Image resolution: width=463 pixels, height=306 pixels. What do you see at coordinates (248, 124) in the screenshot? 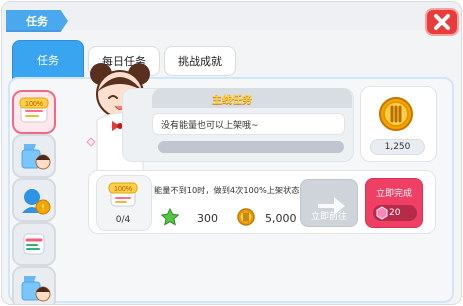
I see `main-task-description: 没有能量也可以上架哦~` at bounding box center [248, 124].